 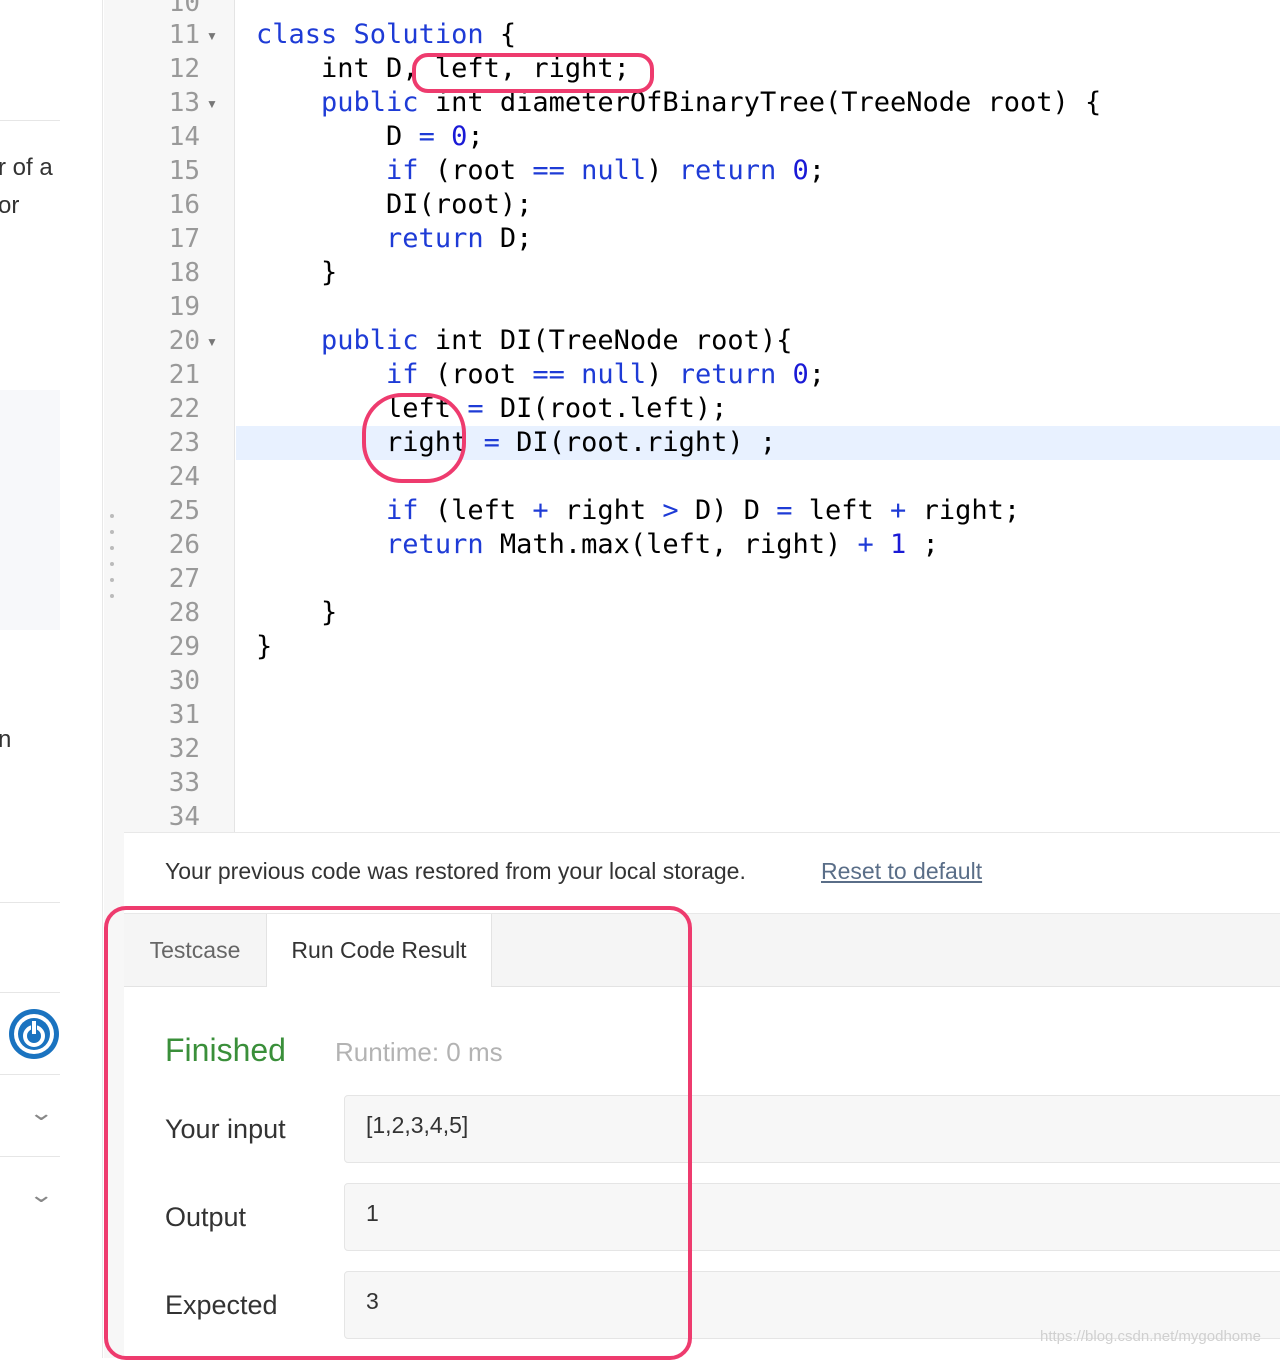 What do you see at coordinates (6, 739) in the screenshot?
I see `description-snippet: n` at bounding box center [6, 739].